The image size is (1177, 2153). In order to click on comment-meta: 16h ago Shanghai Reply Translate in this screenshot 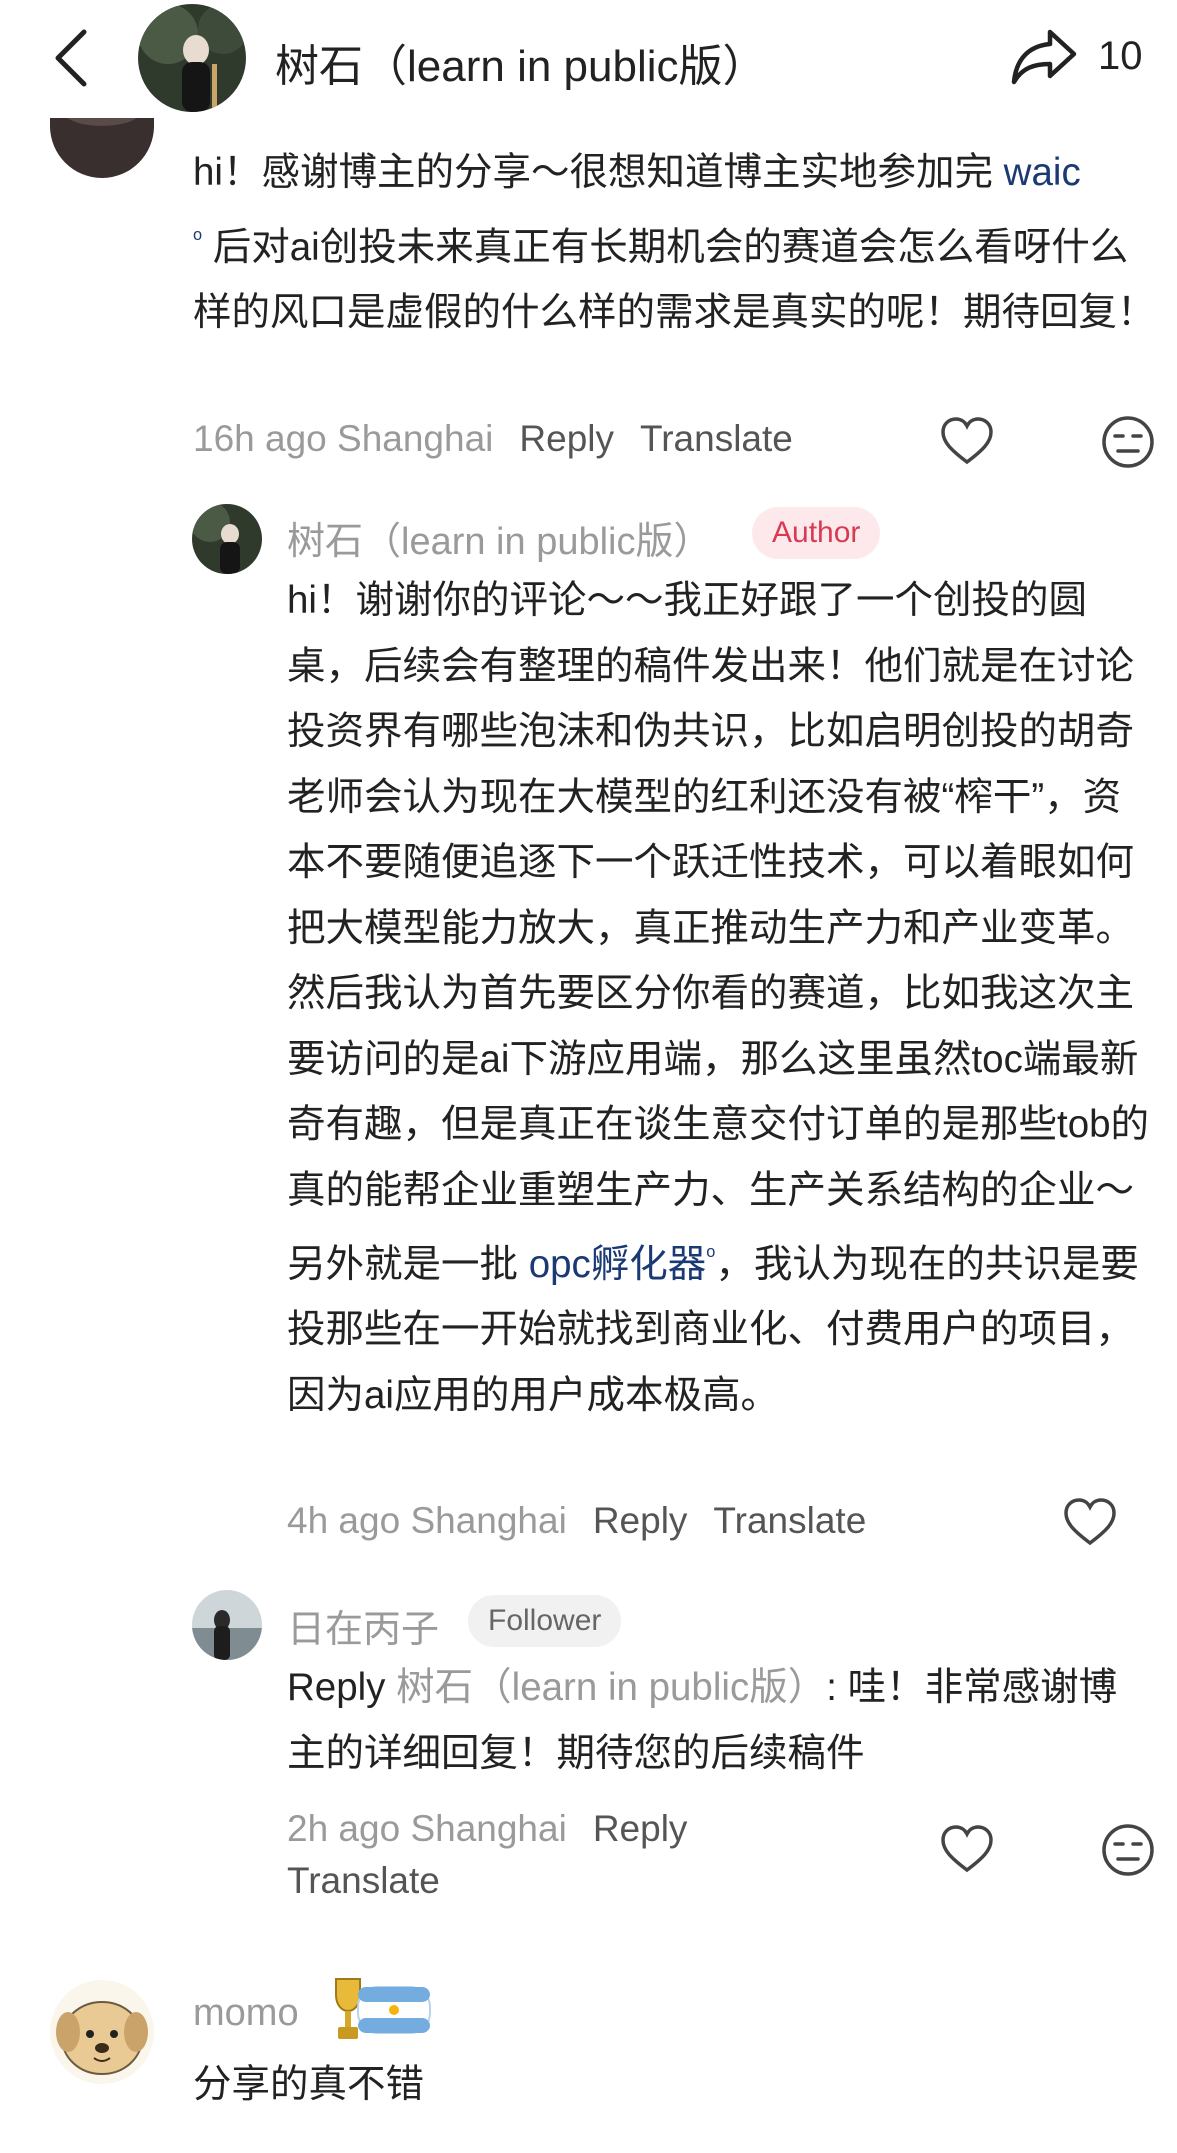, I will do `click(493, 439)`.